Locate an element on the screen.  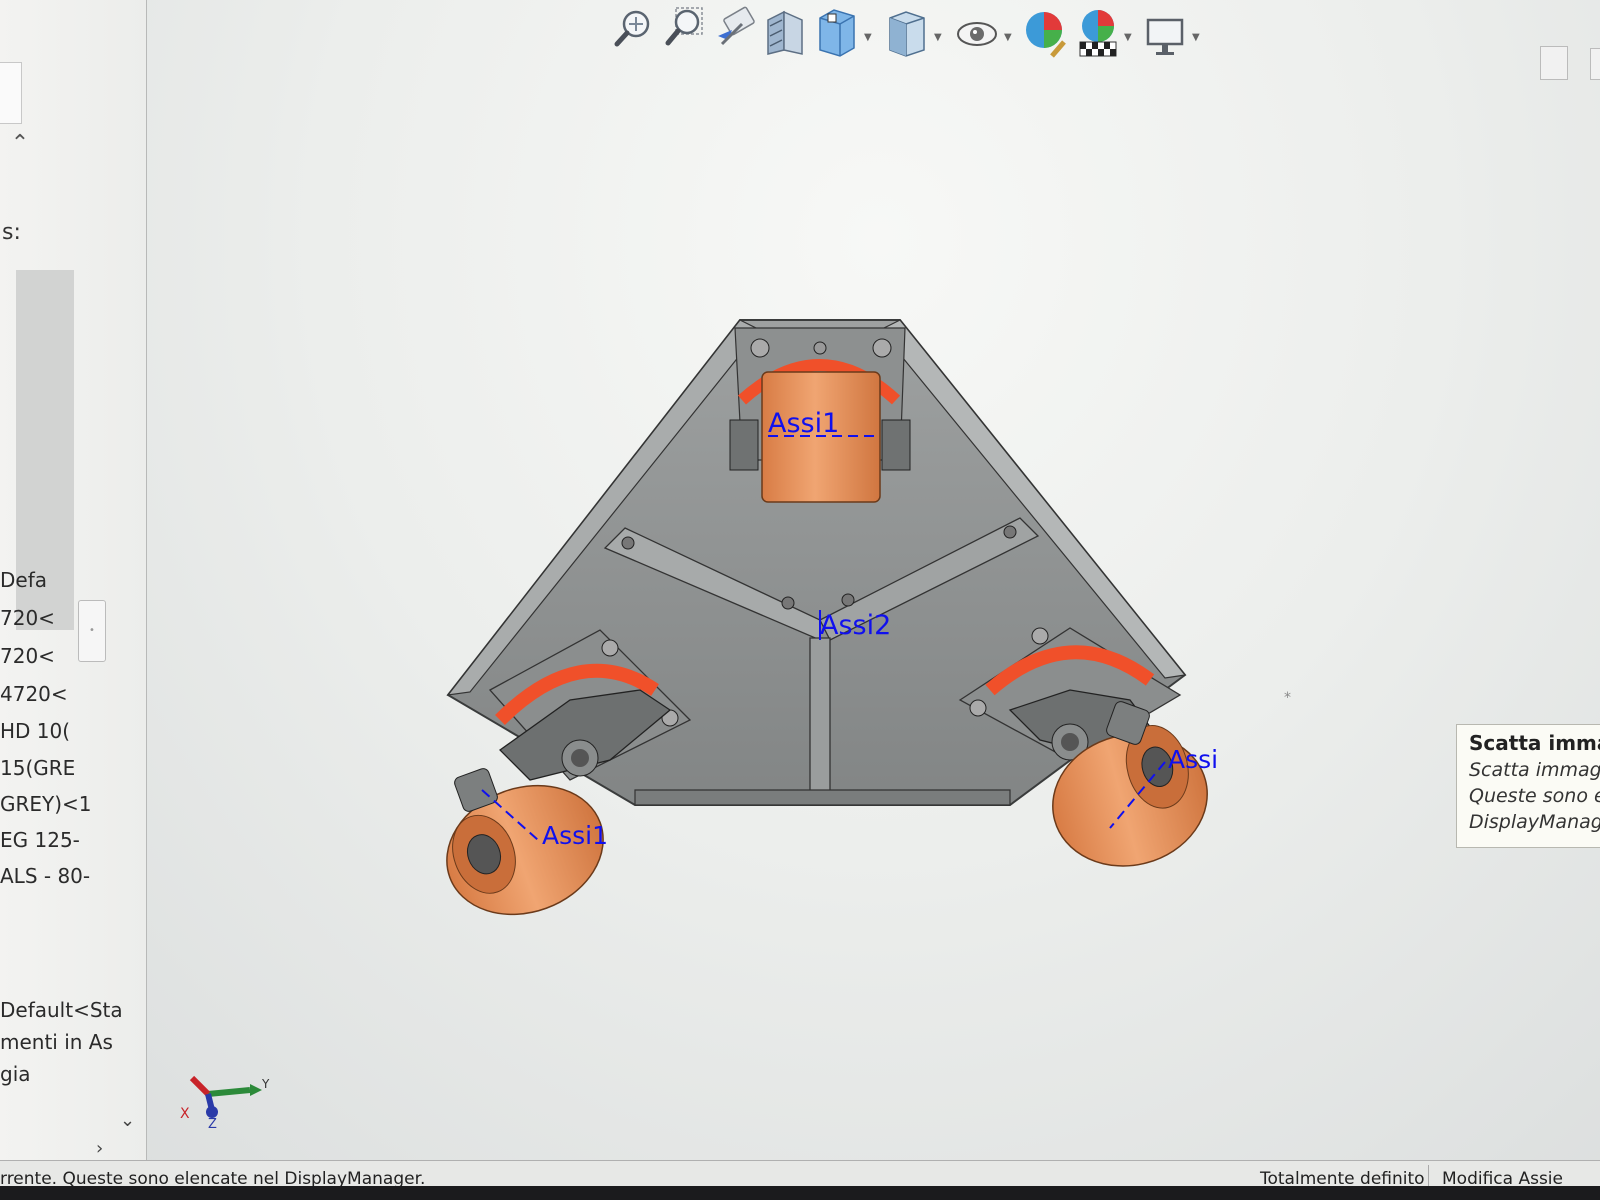
tree-item: menti in As is located at coordinates (56, 1042).